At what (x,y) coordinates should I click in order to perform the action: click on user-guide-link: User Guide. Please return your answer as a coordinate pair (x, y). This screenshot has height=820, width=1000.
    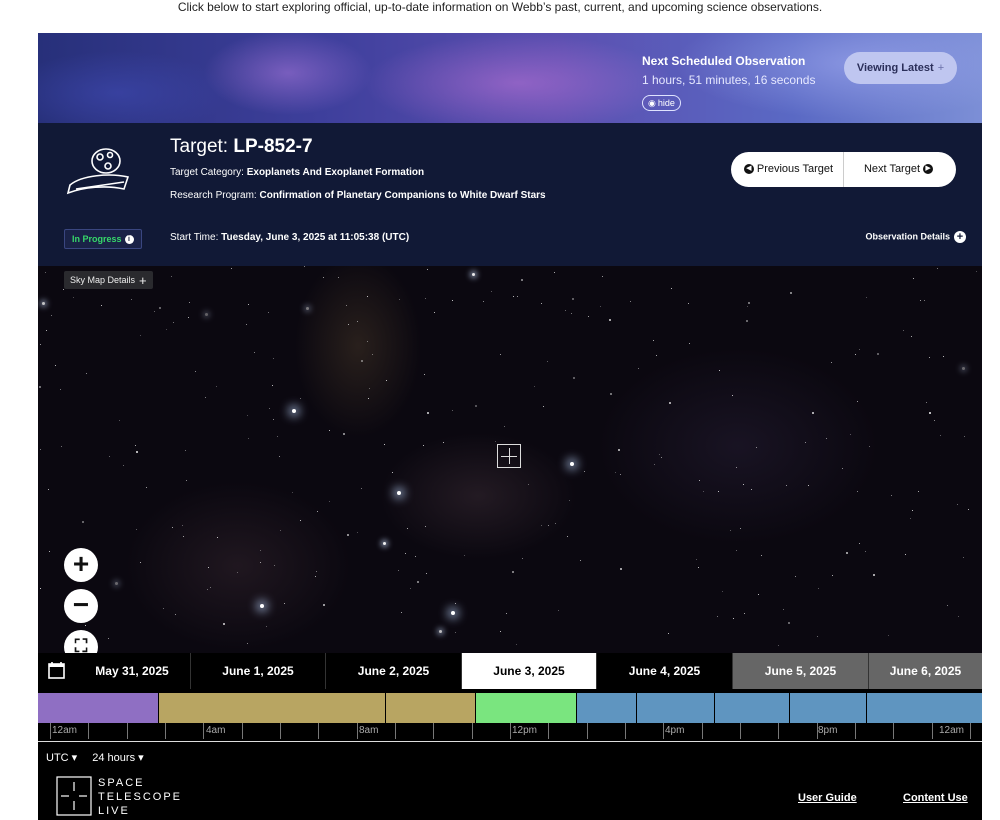
    Looking at the image, I should click on (827, 798).